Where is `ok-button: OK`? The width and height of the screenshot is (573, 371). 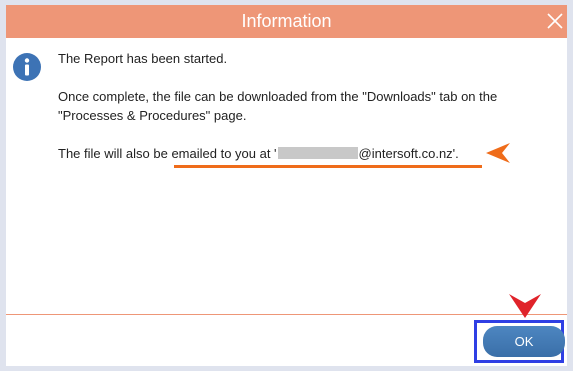
ok-button: OK is located at coordinates (524, 341).